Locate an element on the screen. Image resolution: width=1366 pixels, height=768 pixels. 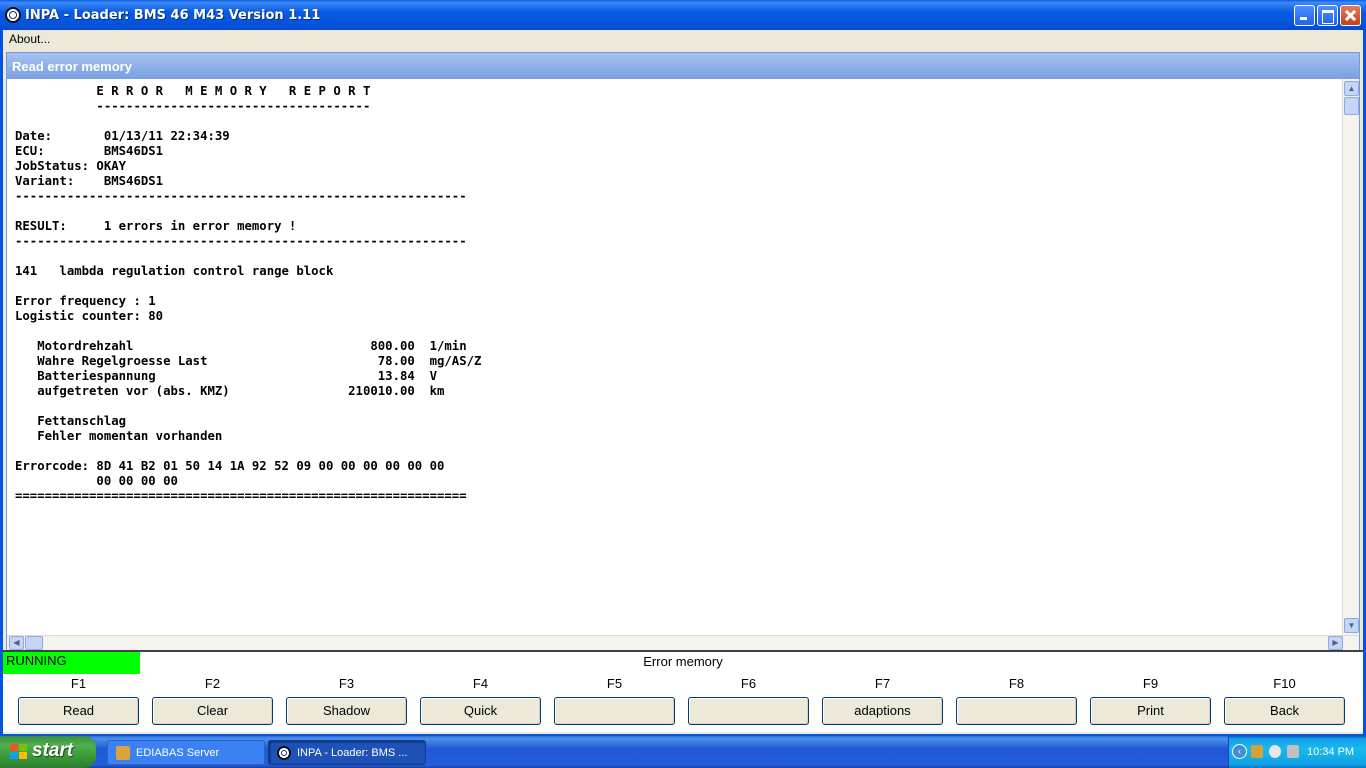
clock: 10:34 PM is located at coordinates (1330, 752).